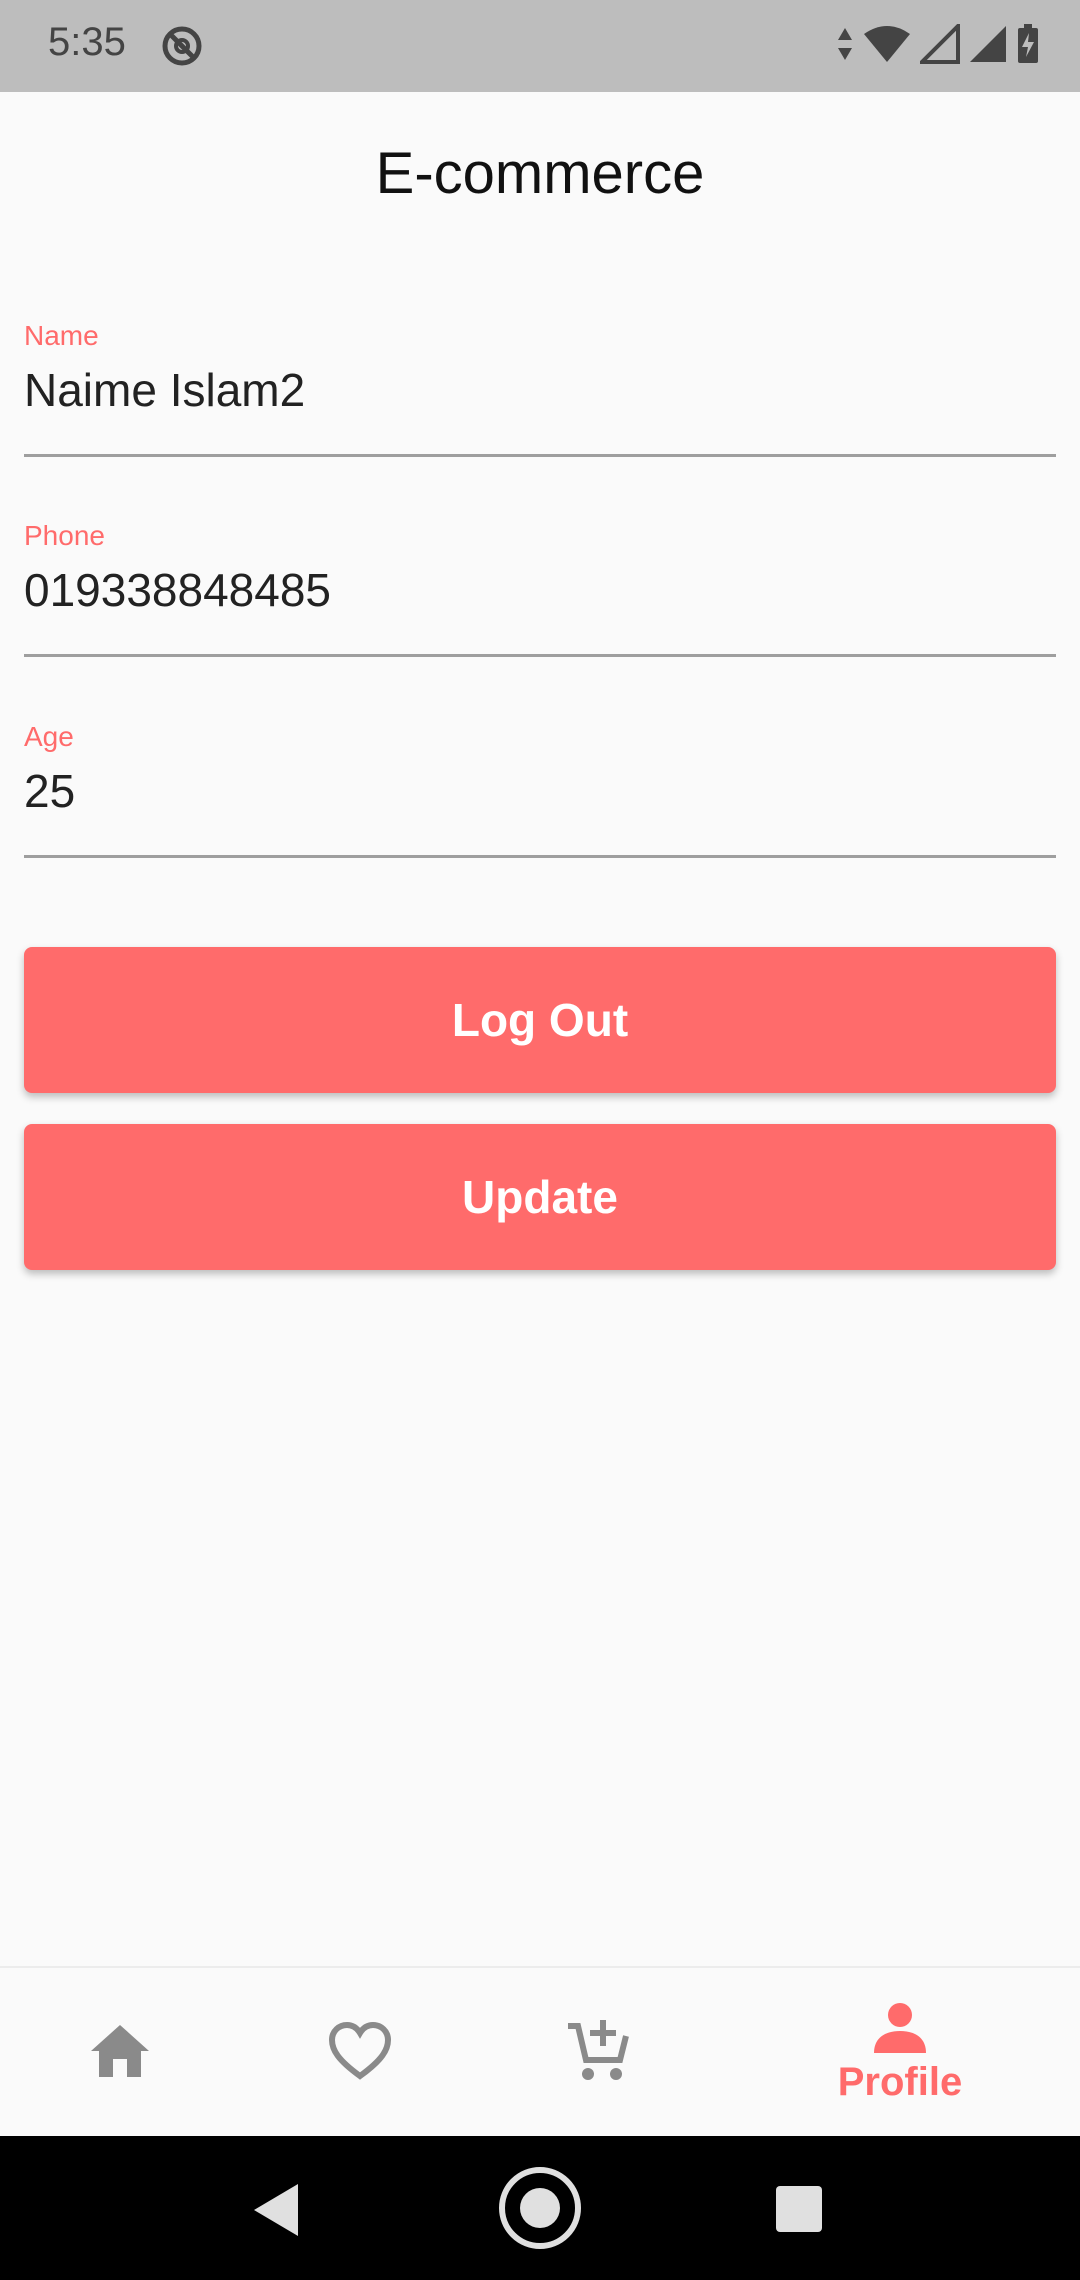  Describe the element at coordinates (540, 390) in the screenshot. I see `name-input` at that location.